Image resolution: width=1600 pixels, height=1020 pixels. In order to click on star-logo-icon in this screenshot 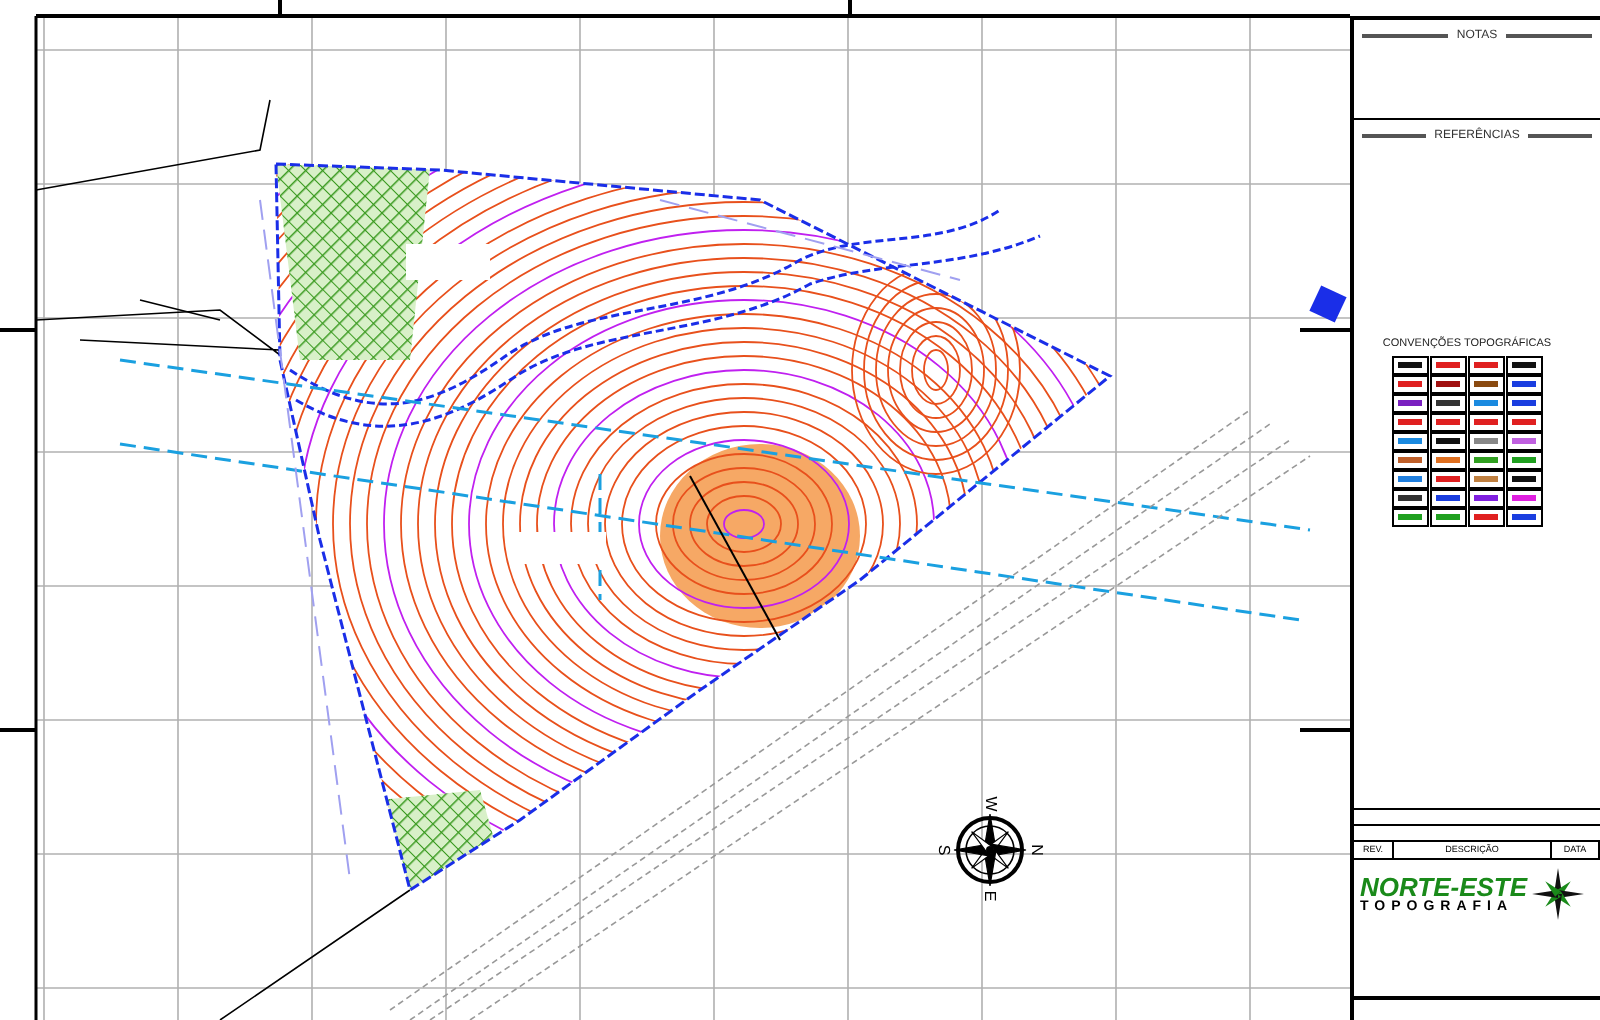, I will do `click(1557, 894)`.